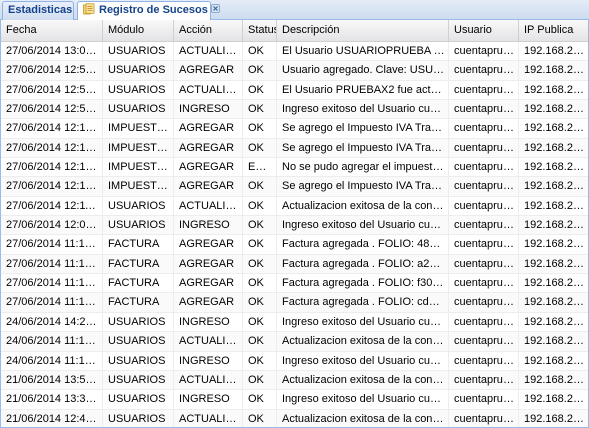 This screenshot has height=428, width=589. I want to click on cell-descripcion: Factura agregada . FOLIO: f3055813-, so click(363, 283).